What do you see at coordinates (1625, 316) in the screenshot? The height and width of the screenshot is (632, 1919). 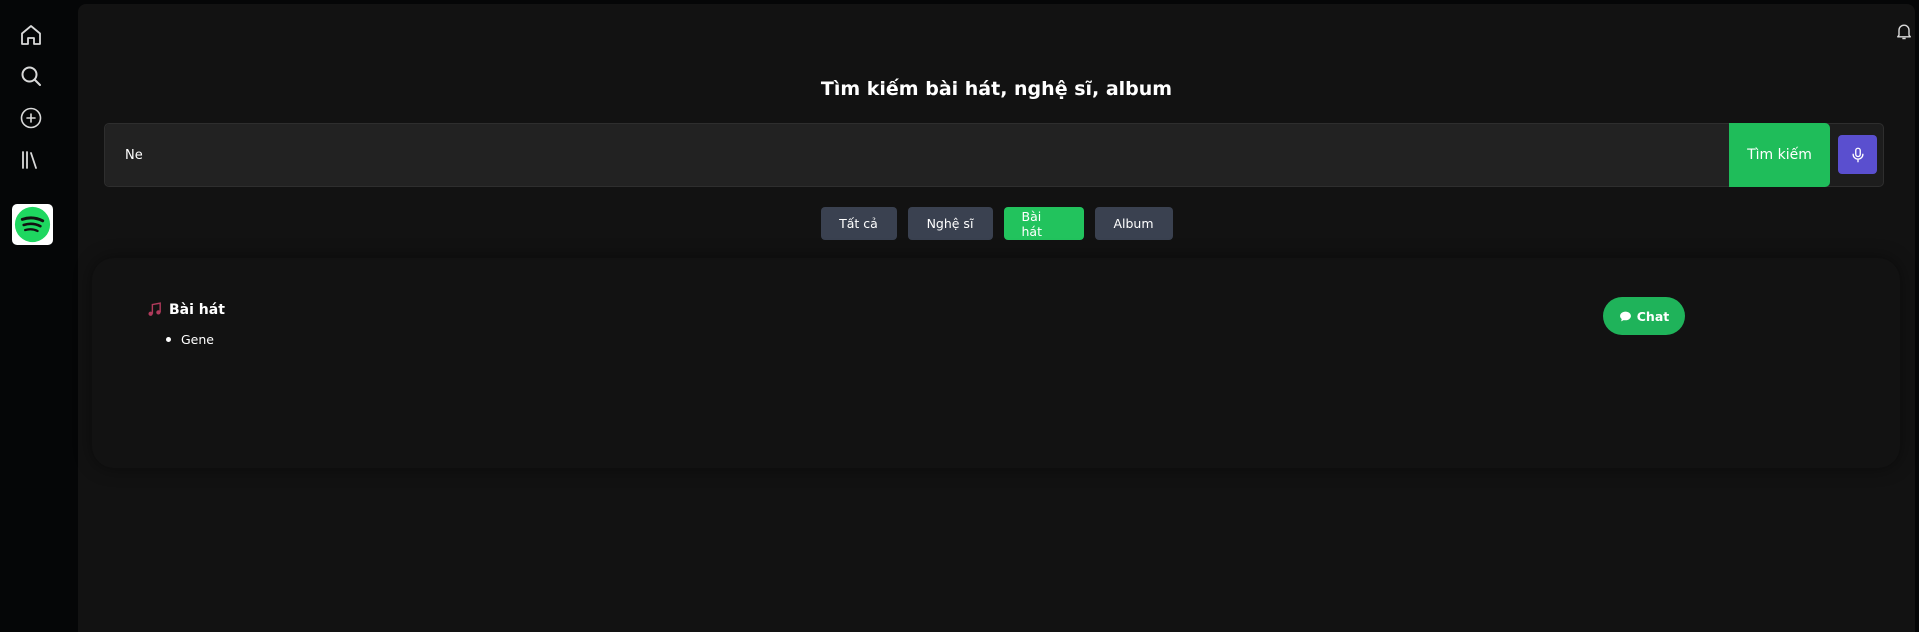 I see `chat-bubble-icon` at bounding box center [1625, 316].